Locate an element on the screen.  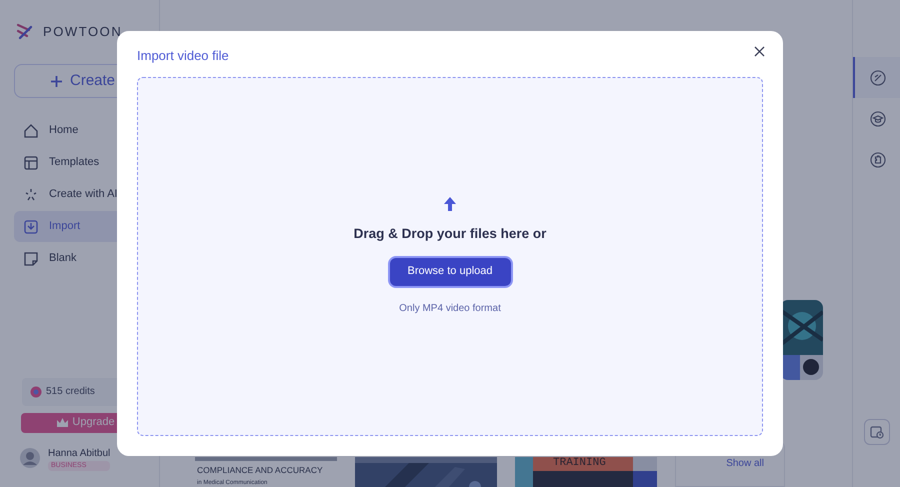
calendar-icon is located at coordinates (877, 432).